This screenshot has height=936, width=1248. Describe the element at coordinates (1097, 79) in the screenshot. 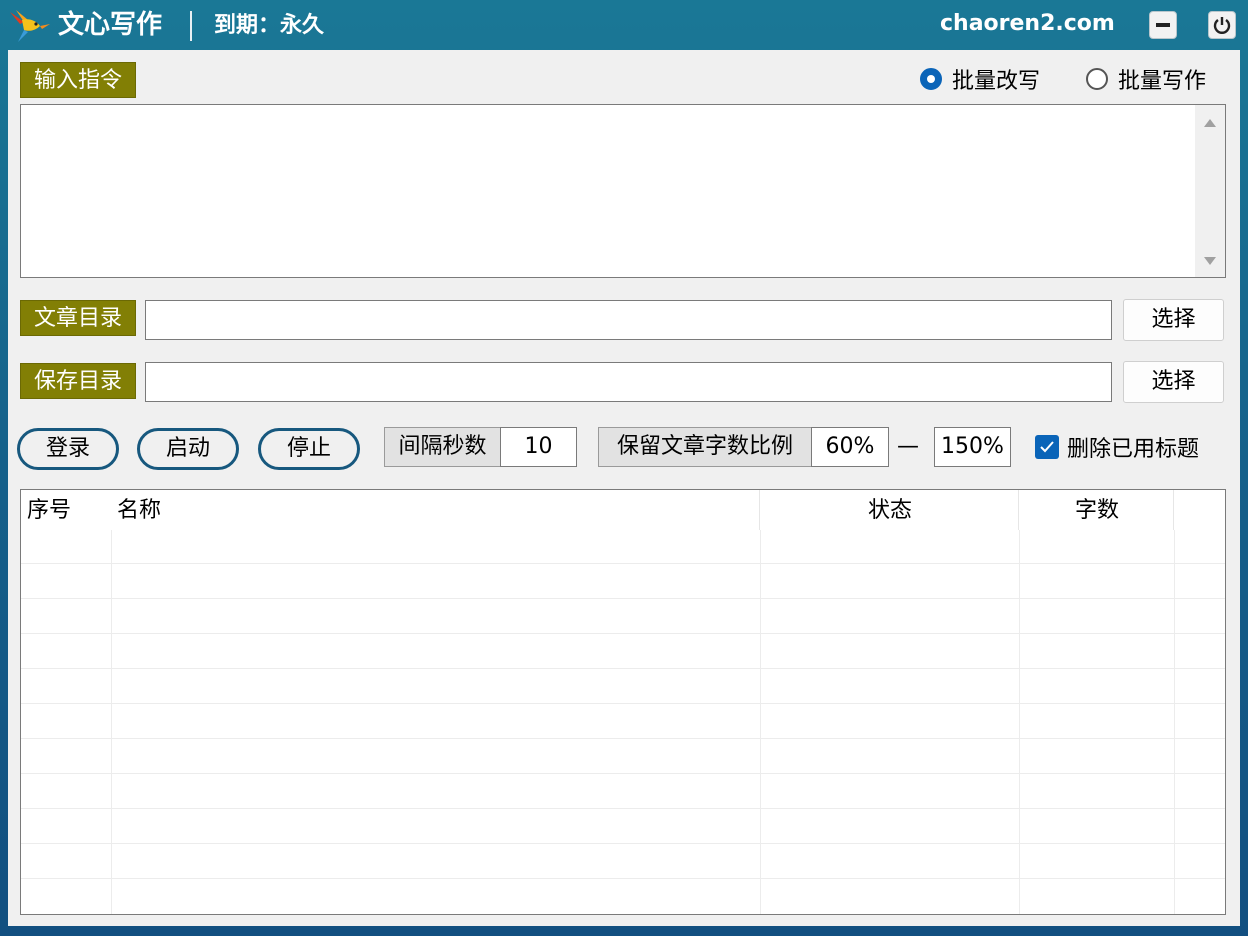

I see `radio-unselected-icon` at that location.